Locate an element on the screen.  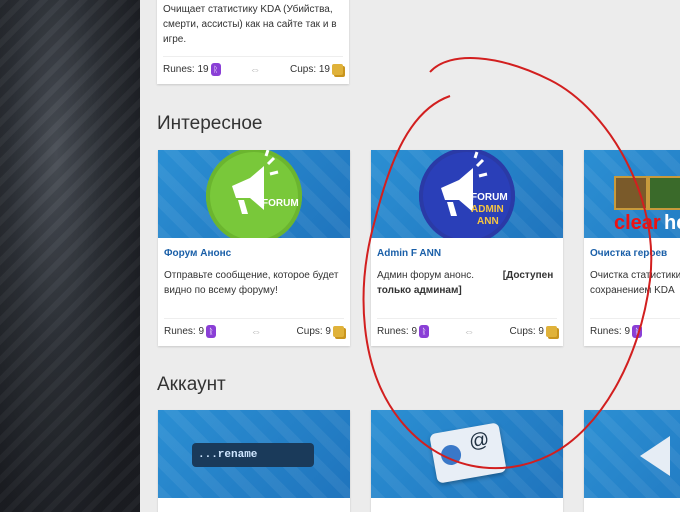
card-footer: Runes: 9ᚱ is located at coordinates (635, 328).